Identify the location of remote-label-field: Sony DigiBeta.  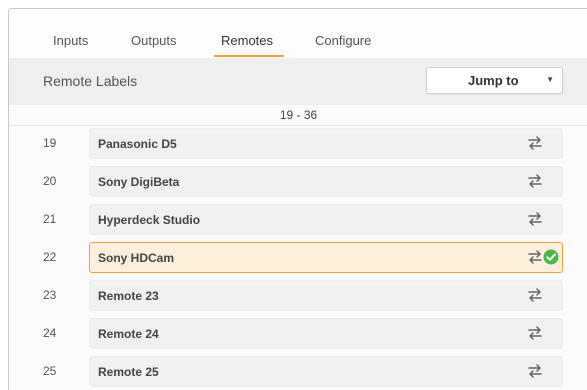
(326, 181).